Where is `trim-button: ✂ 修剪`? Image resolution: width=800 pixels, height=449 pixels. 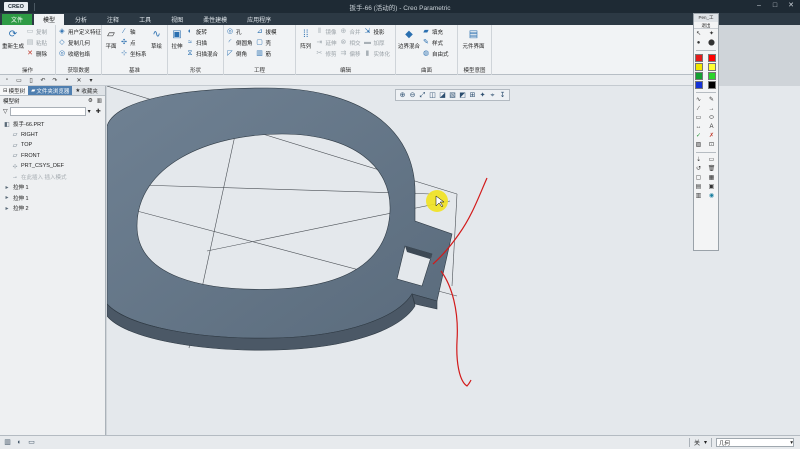 trim-button: ✂ 修剪 is located at coordinates (326, 53).